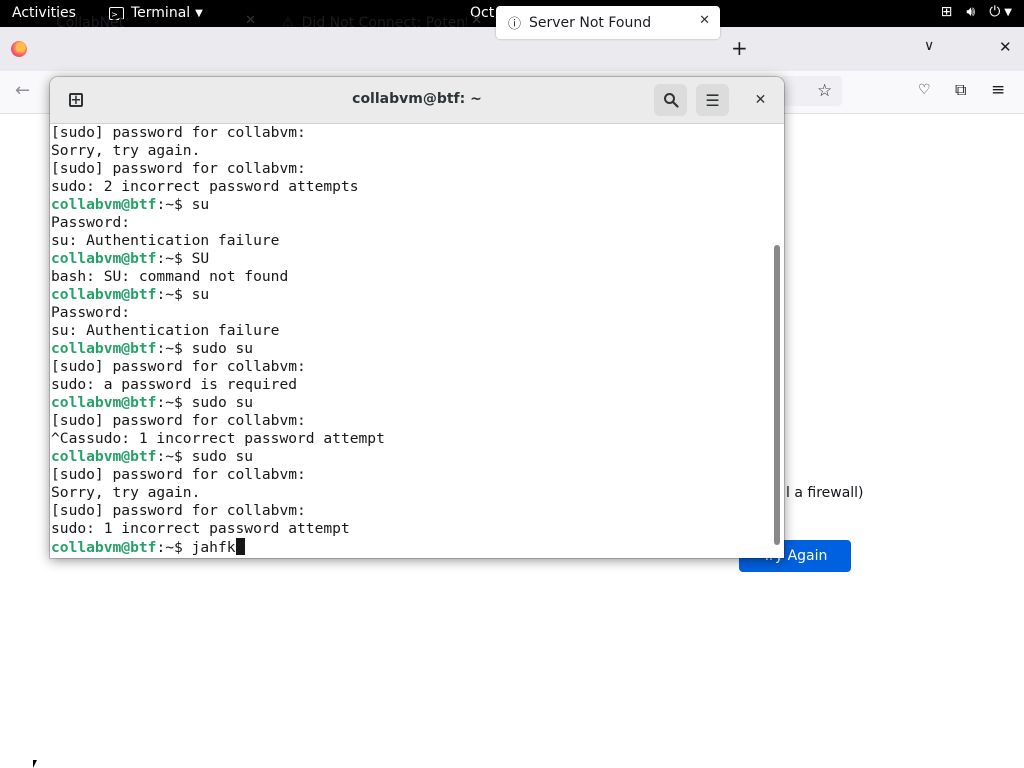 The width and height of the screenshot is (1024, 768). What do you see at coordinates (384, 22) in the screenshot?
I see `tab-title: Did Not Connect: Potenti` at bounding box center [384, 22].